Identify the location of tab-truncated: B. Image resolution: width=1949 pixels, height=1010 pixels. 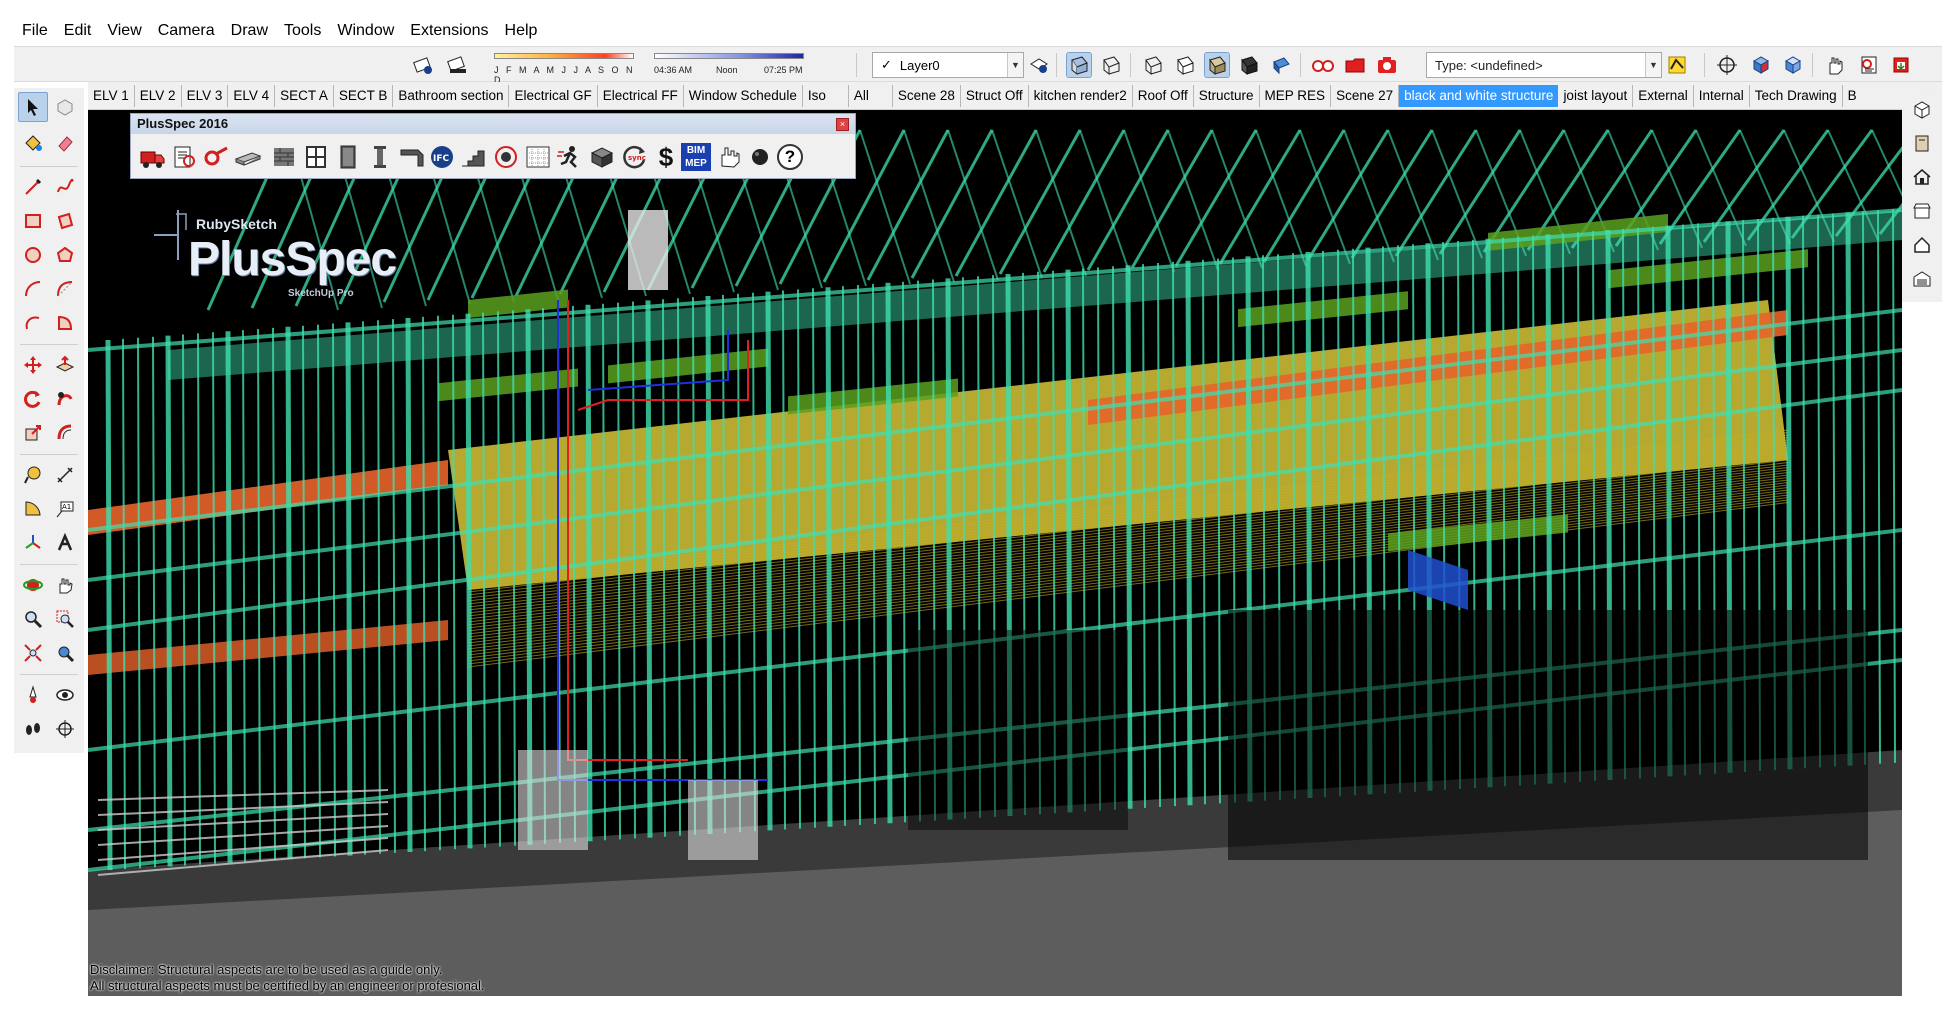
(1852, 96).